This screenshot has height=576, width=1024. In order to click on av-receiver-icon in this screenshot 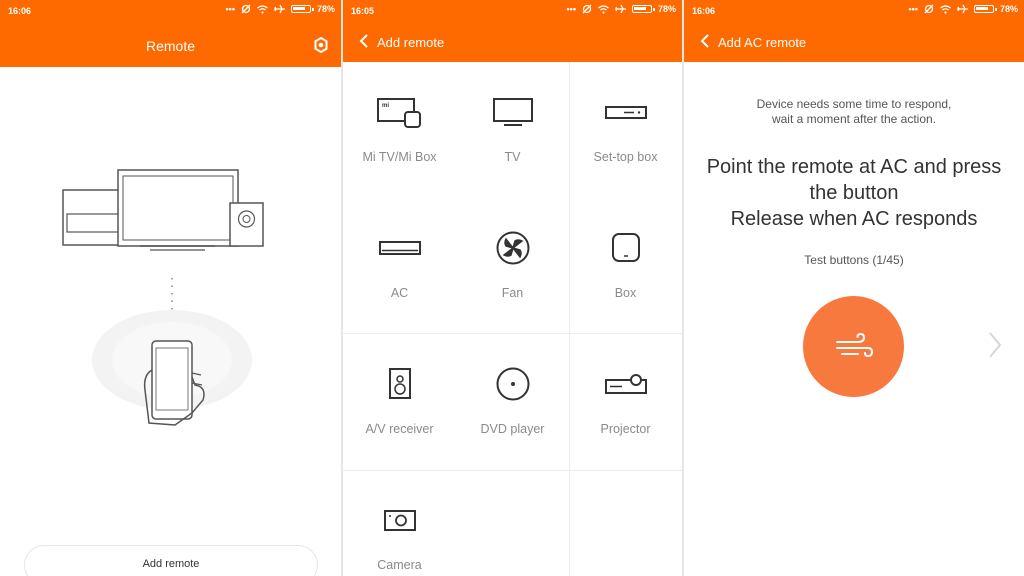, I will do `click(399, 383)`.